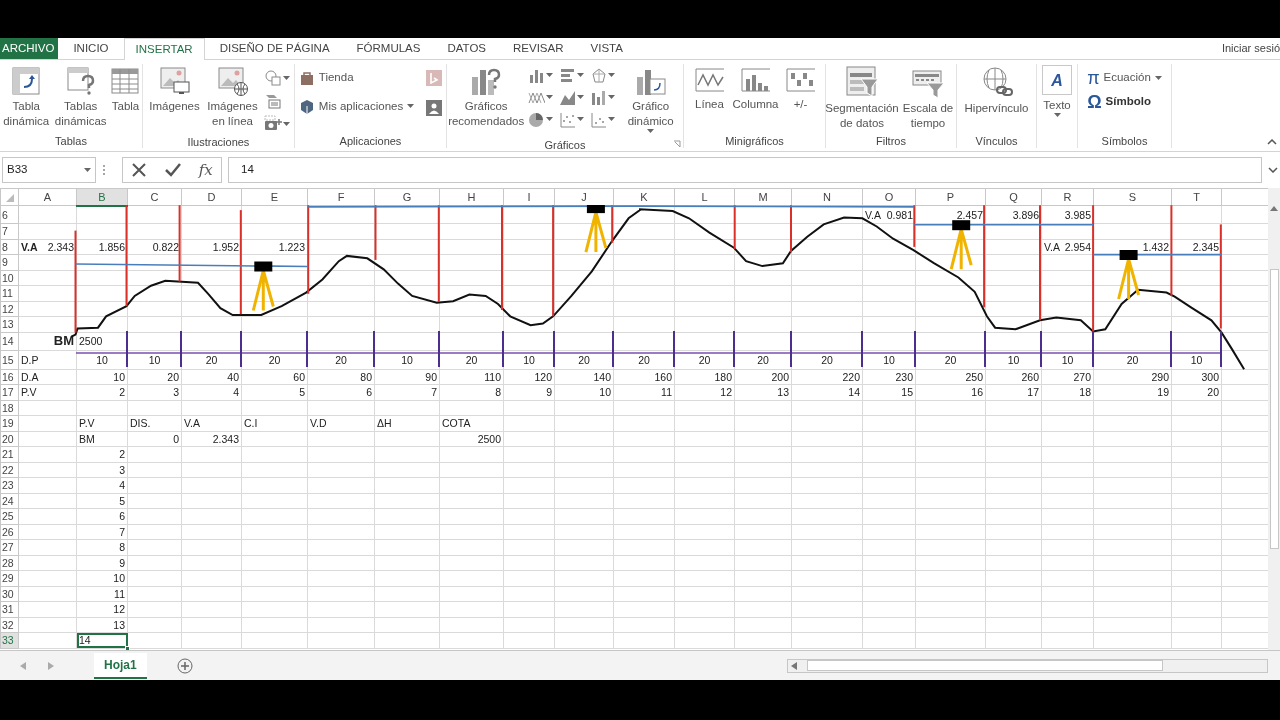 The image size is (1280, 720). Describe the element at coordinates (1132, 197) in the screenshot. I see `column-header: S` at that location.